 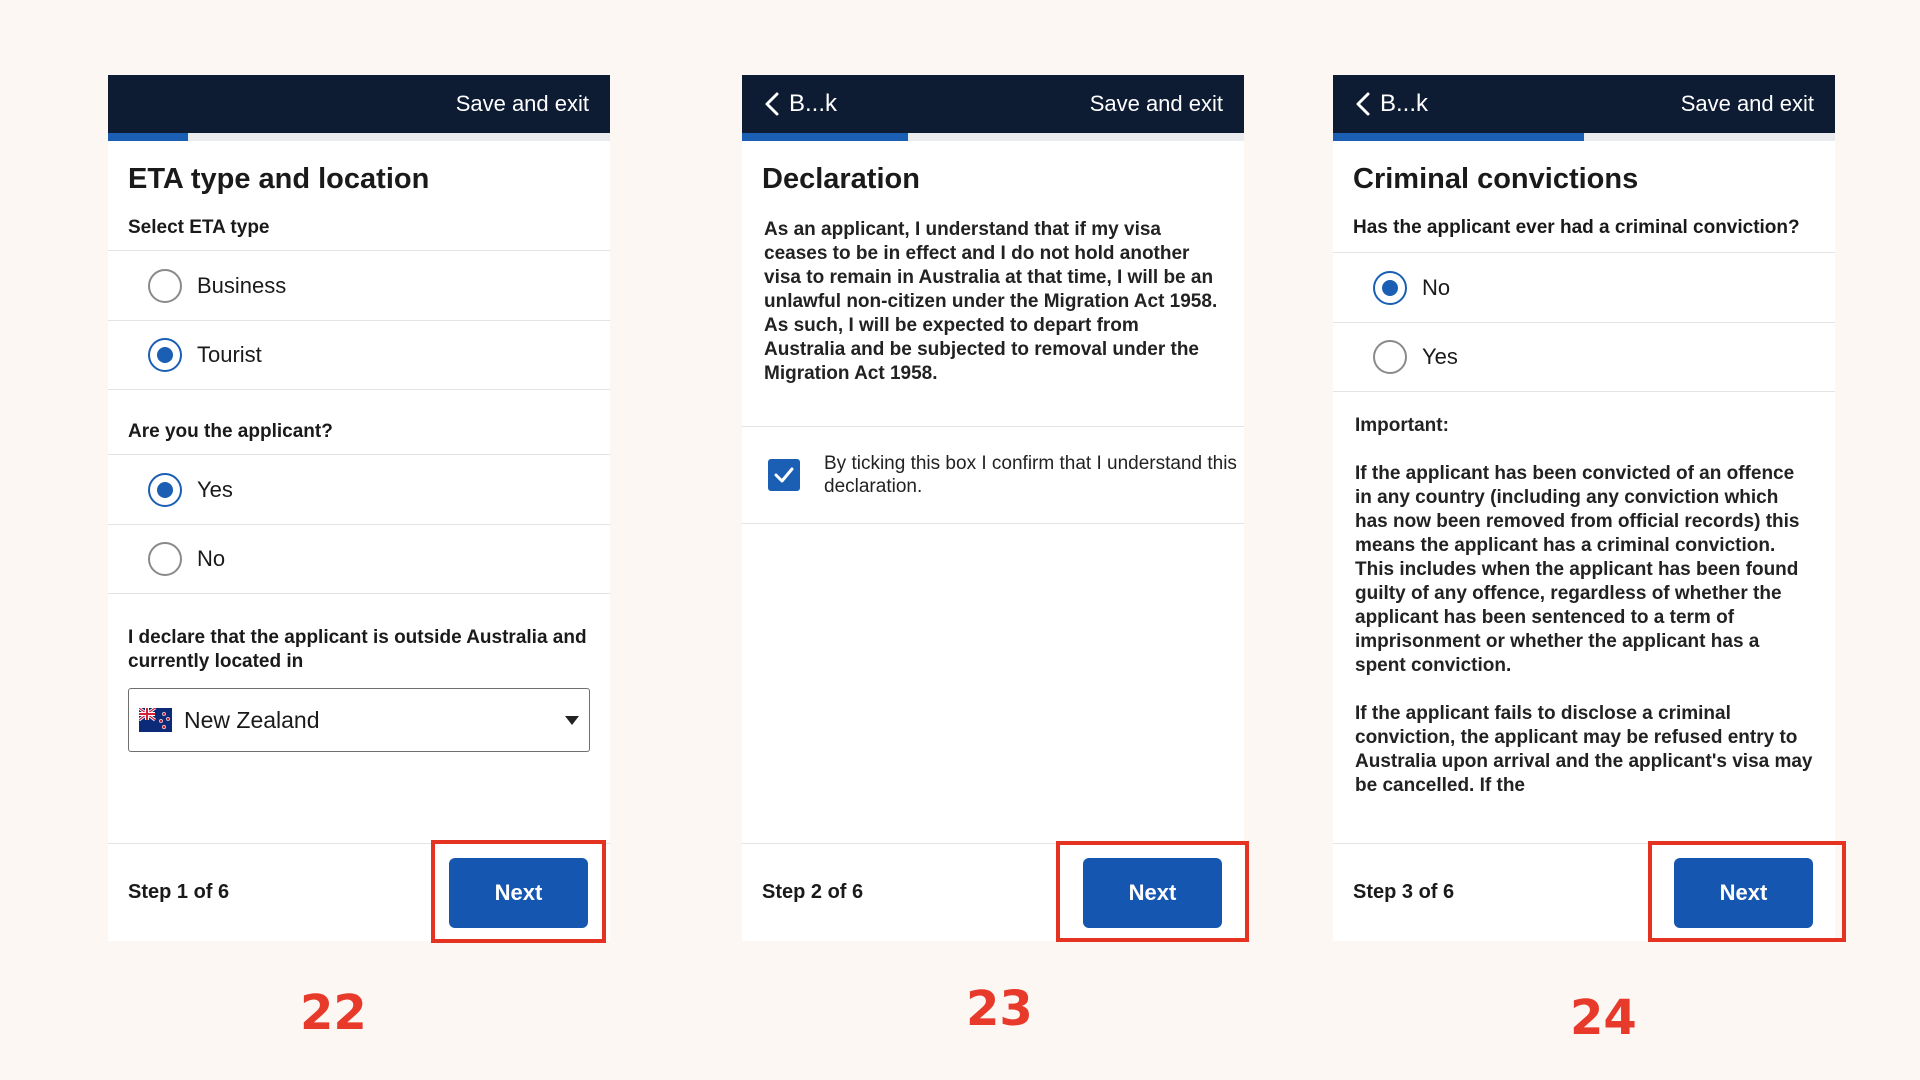 I want to click on location-select: New Zealand, so click(x=359, y=720).